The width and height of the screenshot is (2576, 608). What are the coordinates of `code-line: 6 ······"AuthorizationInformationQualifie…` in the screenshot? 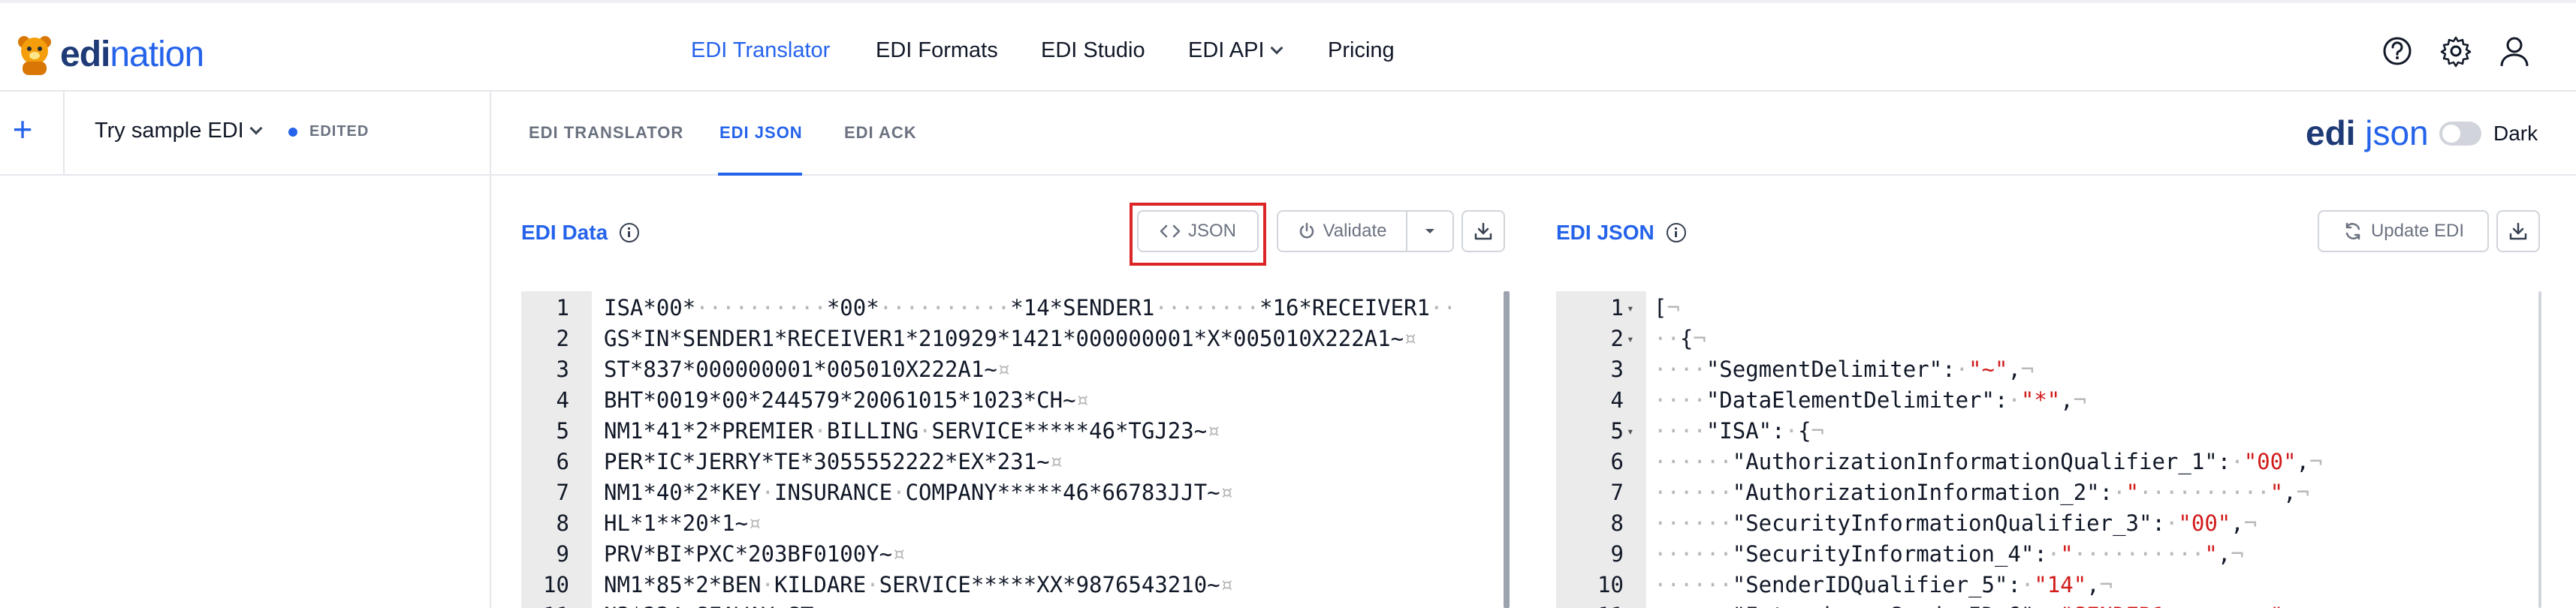 It's located at (2044, 462).